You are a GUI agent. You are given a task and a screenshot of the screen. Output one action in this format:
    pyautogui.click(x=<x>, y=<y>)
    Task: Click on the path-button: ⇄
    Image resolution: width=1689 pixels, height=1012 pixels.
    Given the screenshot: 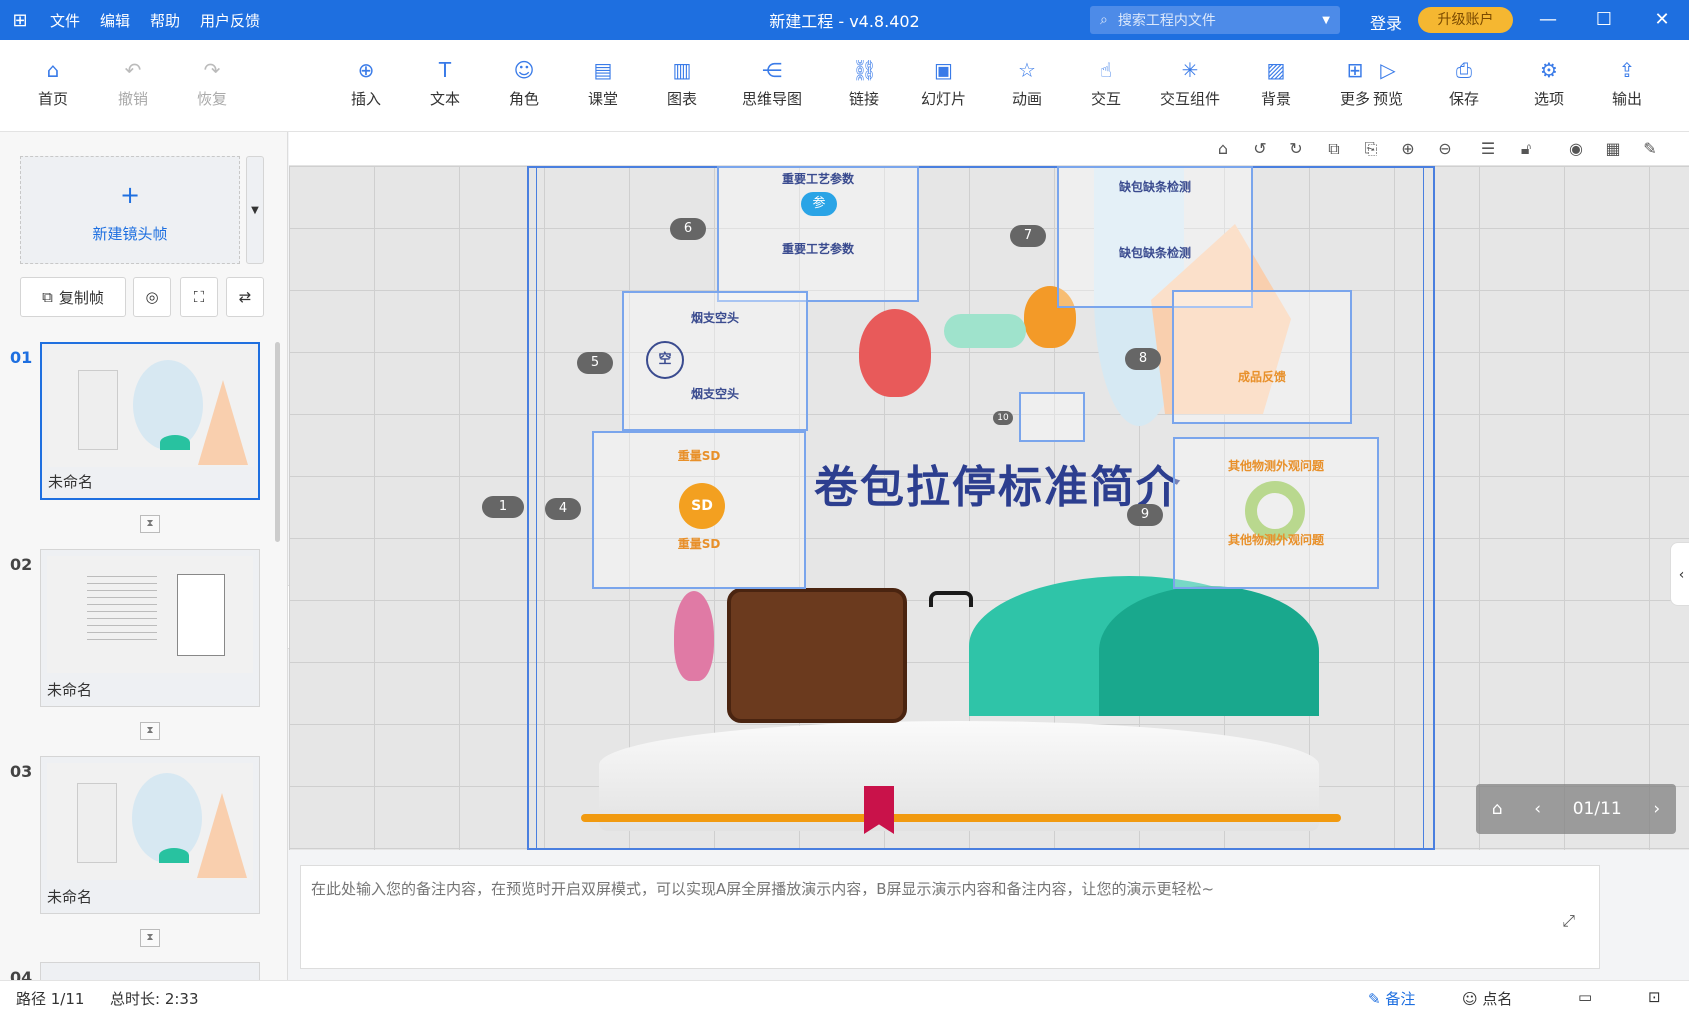 What is the action you would take?
    pyautogui.click(x=245, y=297)
    